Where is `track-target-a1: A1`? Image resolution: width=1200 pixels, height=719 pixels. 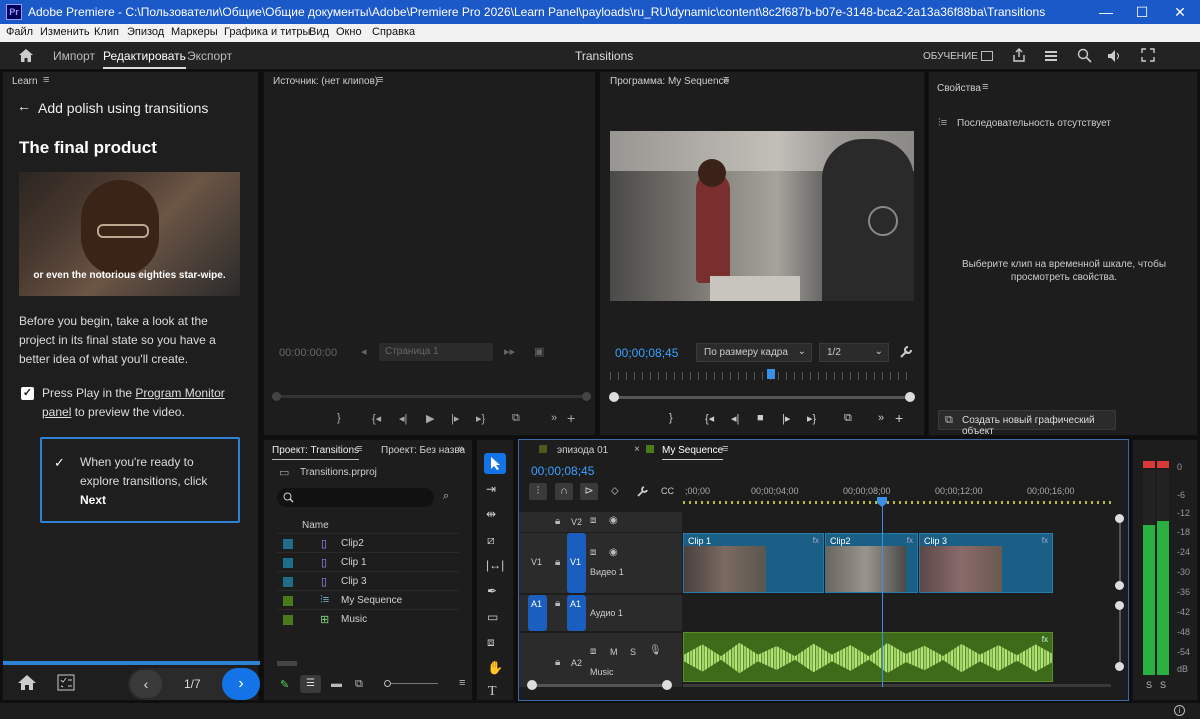
track-target-a1: A1 is located at coordinates (576, 613).